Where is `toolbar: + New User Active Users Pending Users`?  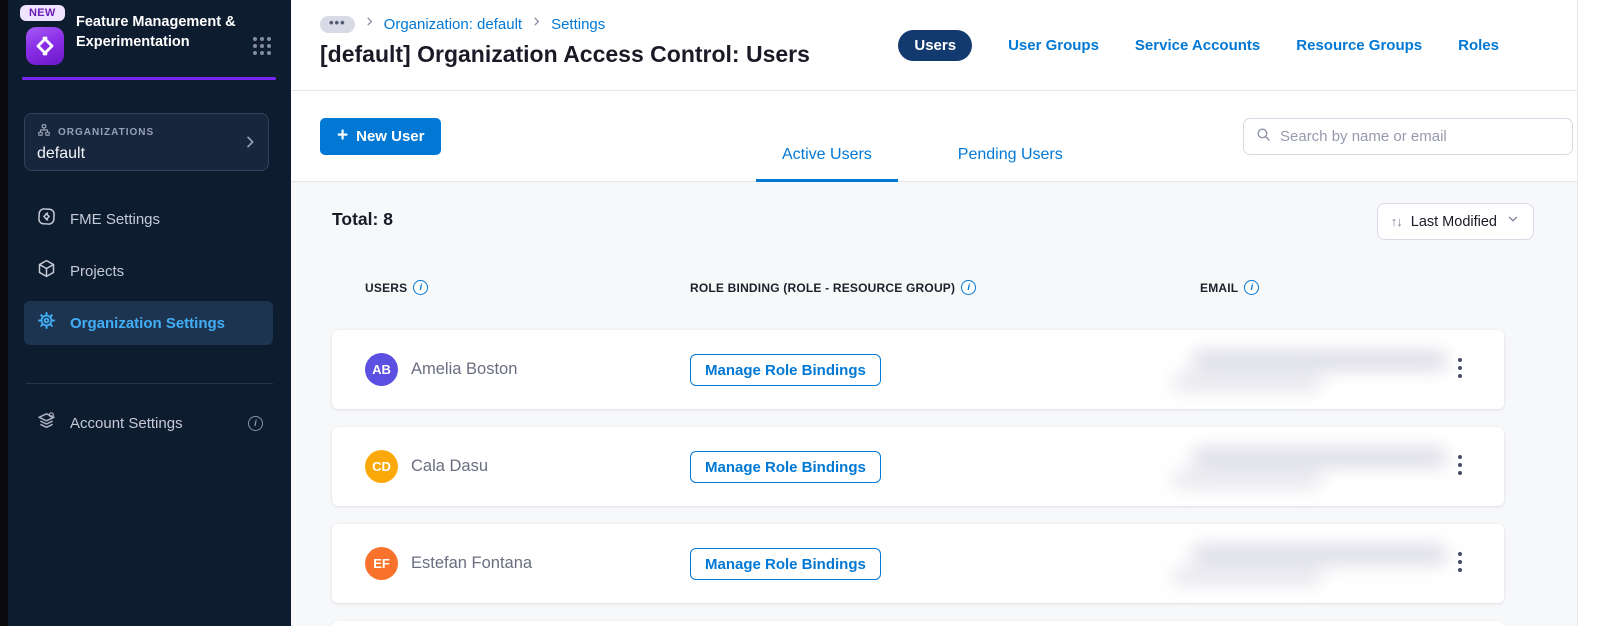 toolbar: + New User Active Users Pending Users is located at coordinates (934, 136).